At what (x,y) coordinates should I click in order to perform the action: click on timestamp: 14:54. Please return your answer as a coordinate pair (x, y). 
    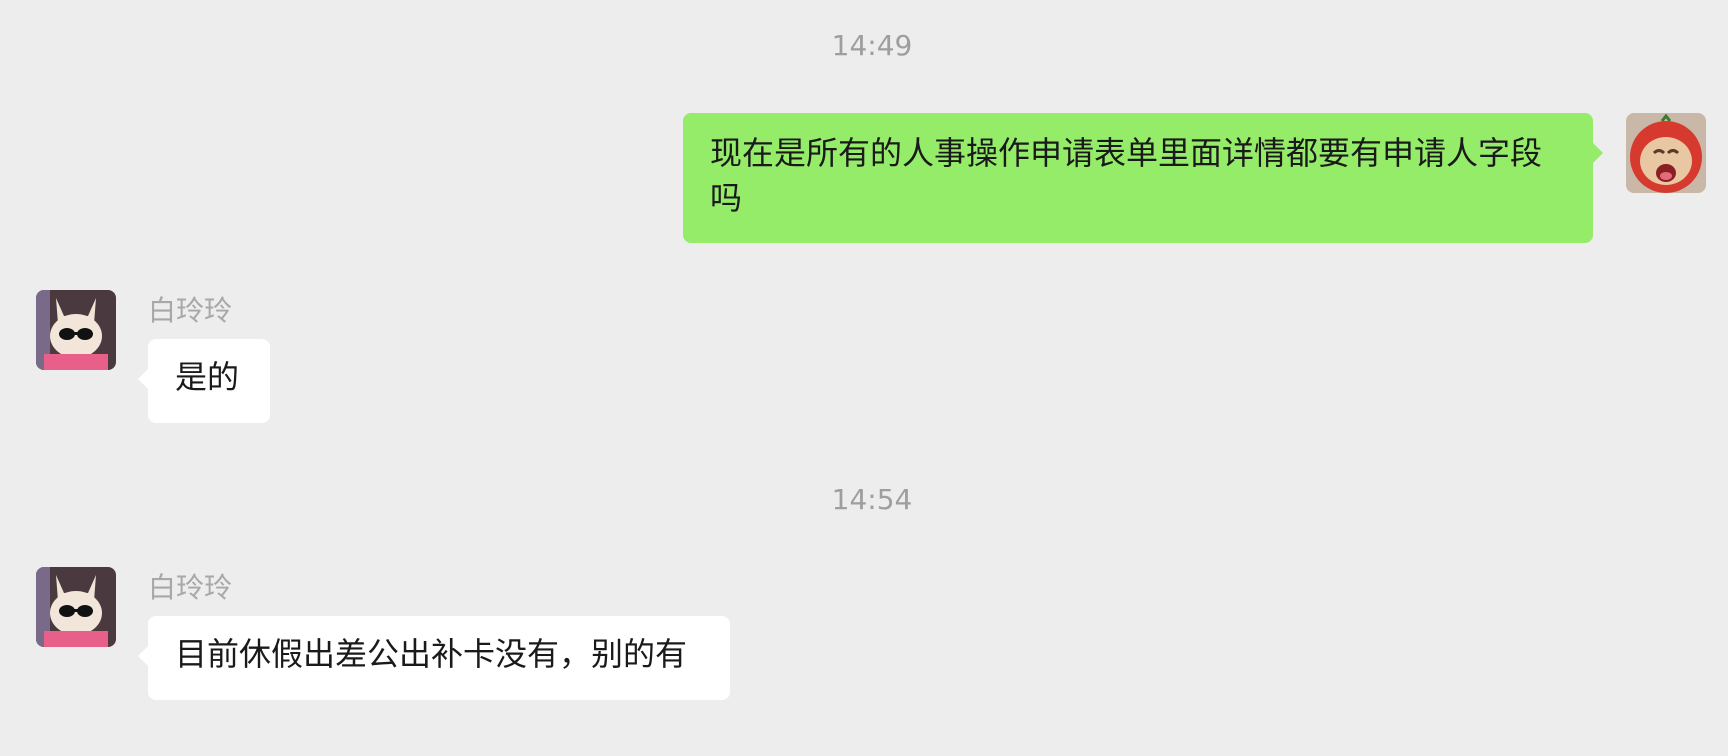
    Looking at the image, I should click on (872, 499).